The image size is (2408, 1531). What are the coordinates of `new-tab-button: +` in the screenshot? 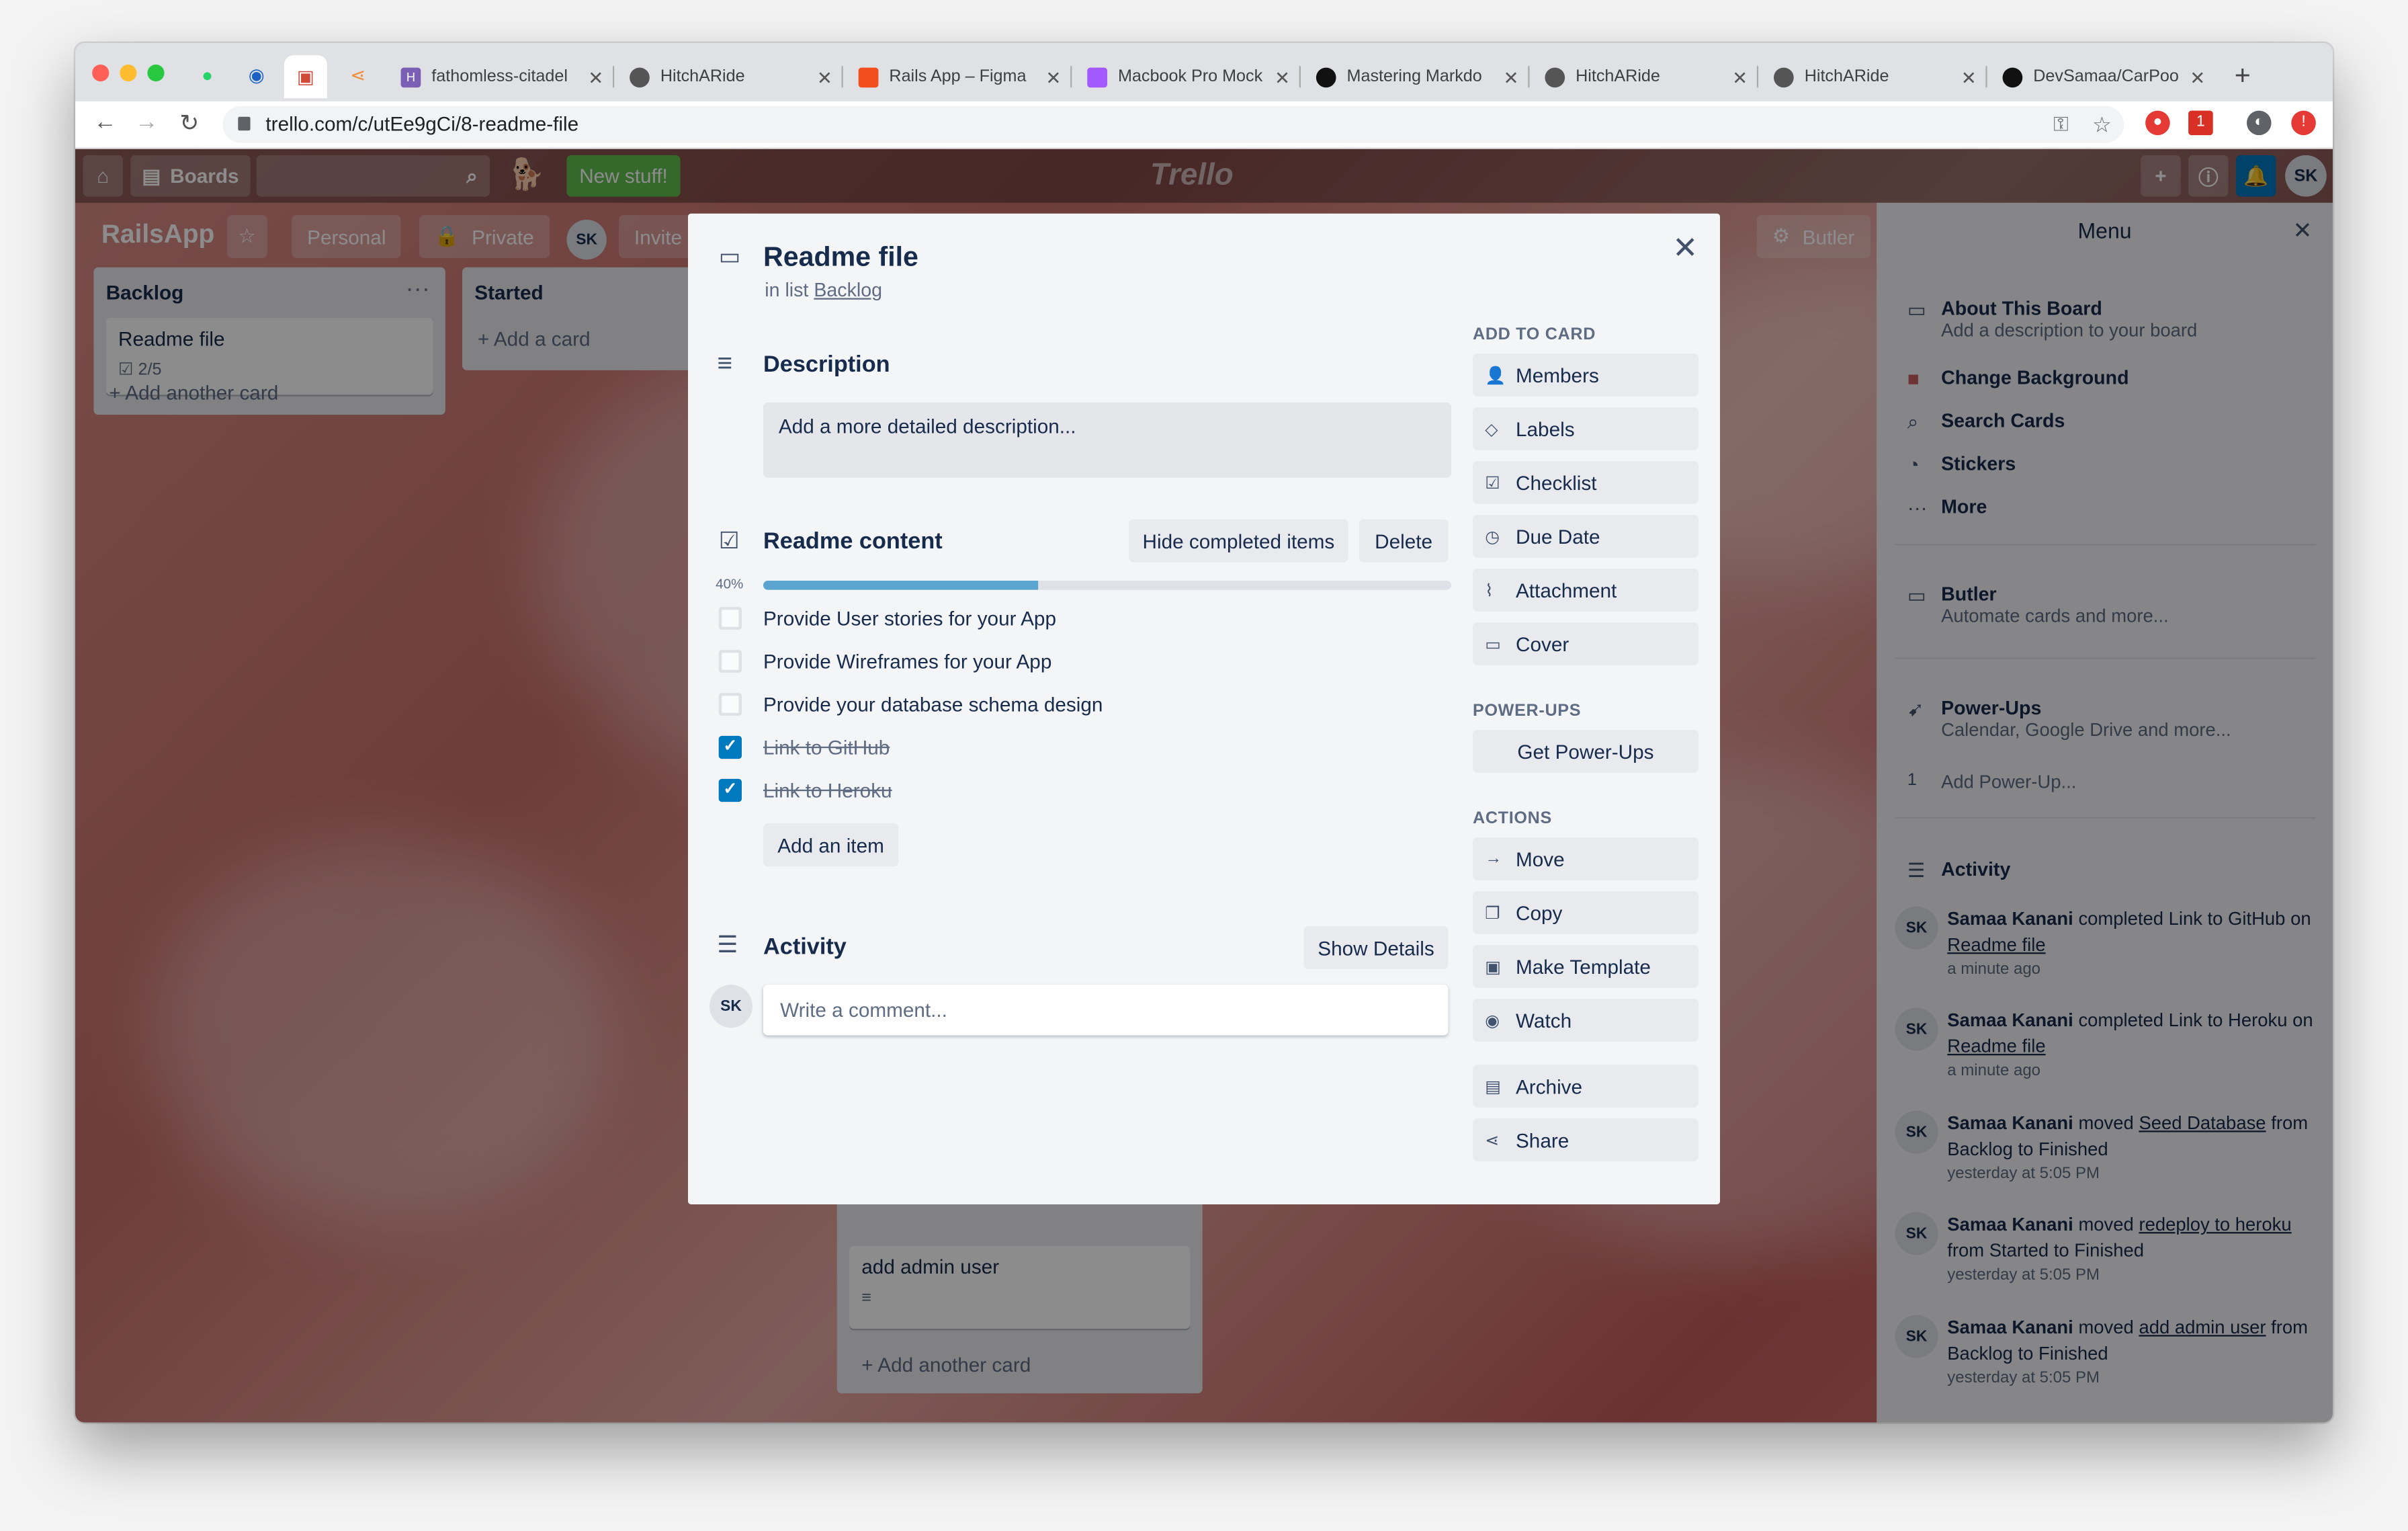 It's located at (2243, 76).